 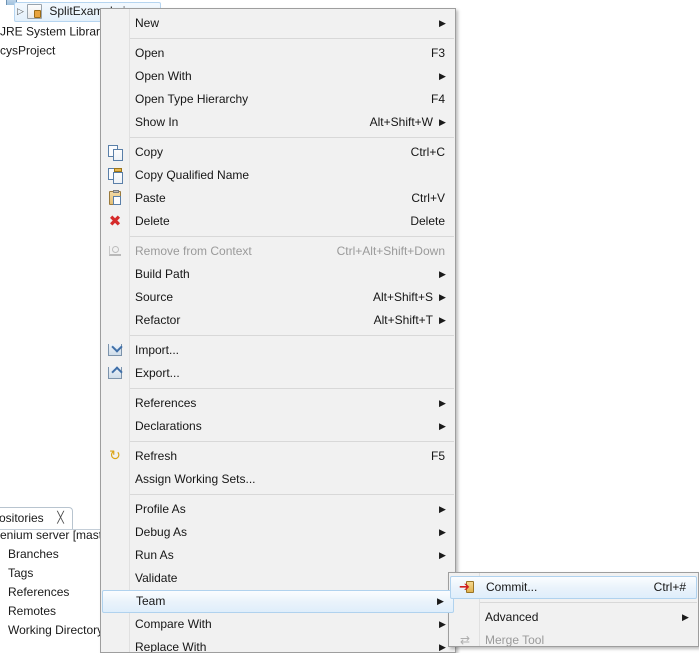 What do you see at coordinates (428, 198) in the screenshot?
I see `menu-item-shortcut: Ctrl+V` at bounding box center [428, 198].